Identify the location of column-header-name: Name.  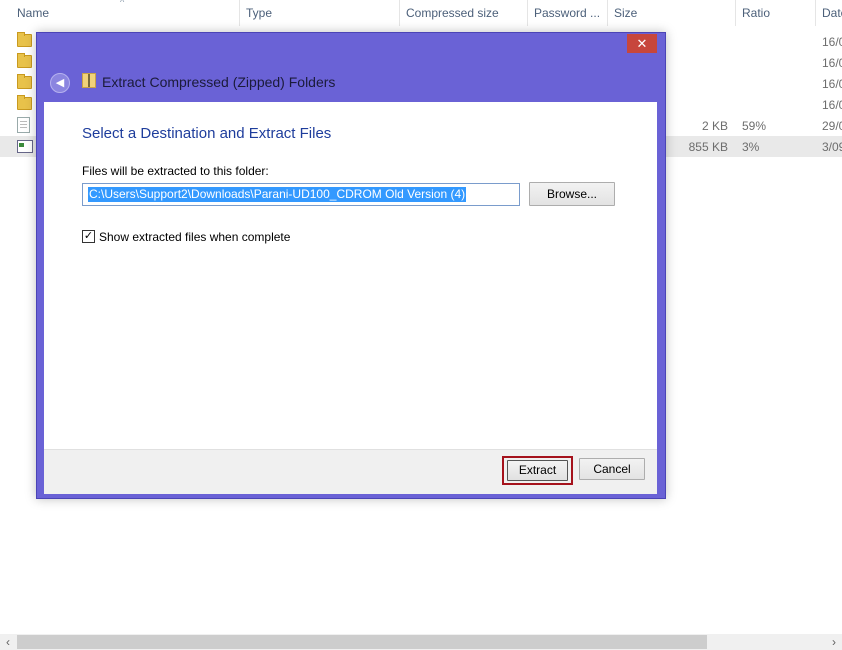
(33, 13).